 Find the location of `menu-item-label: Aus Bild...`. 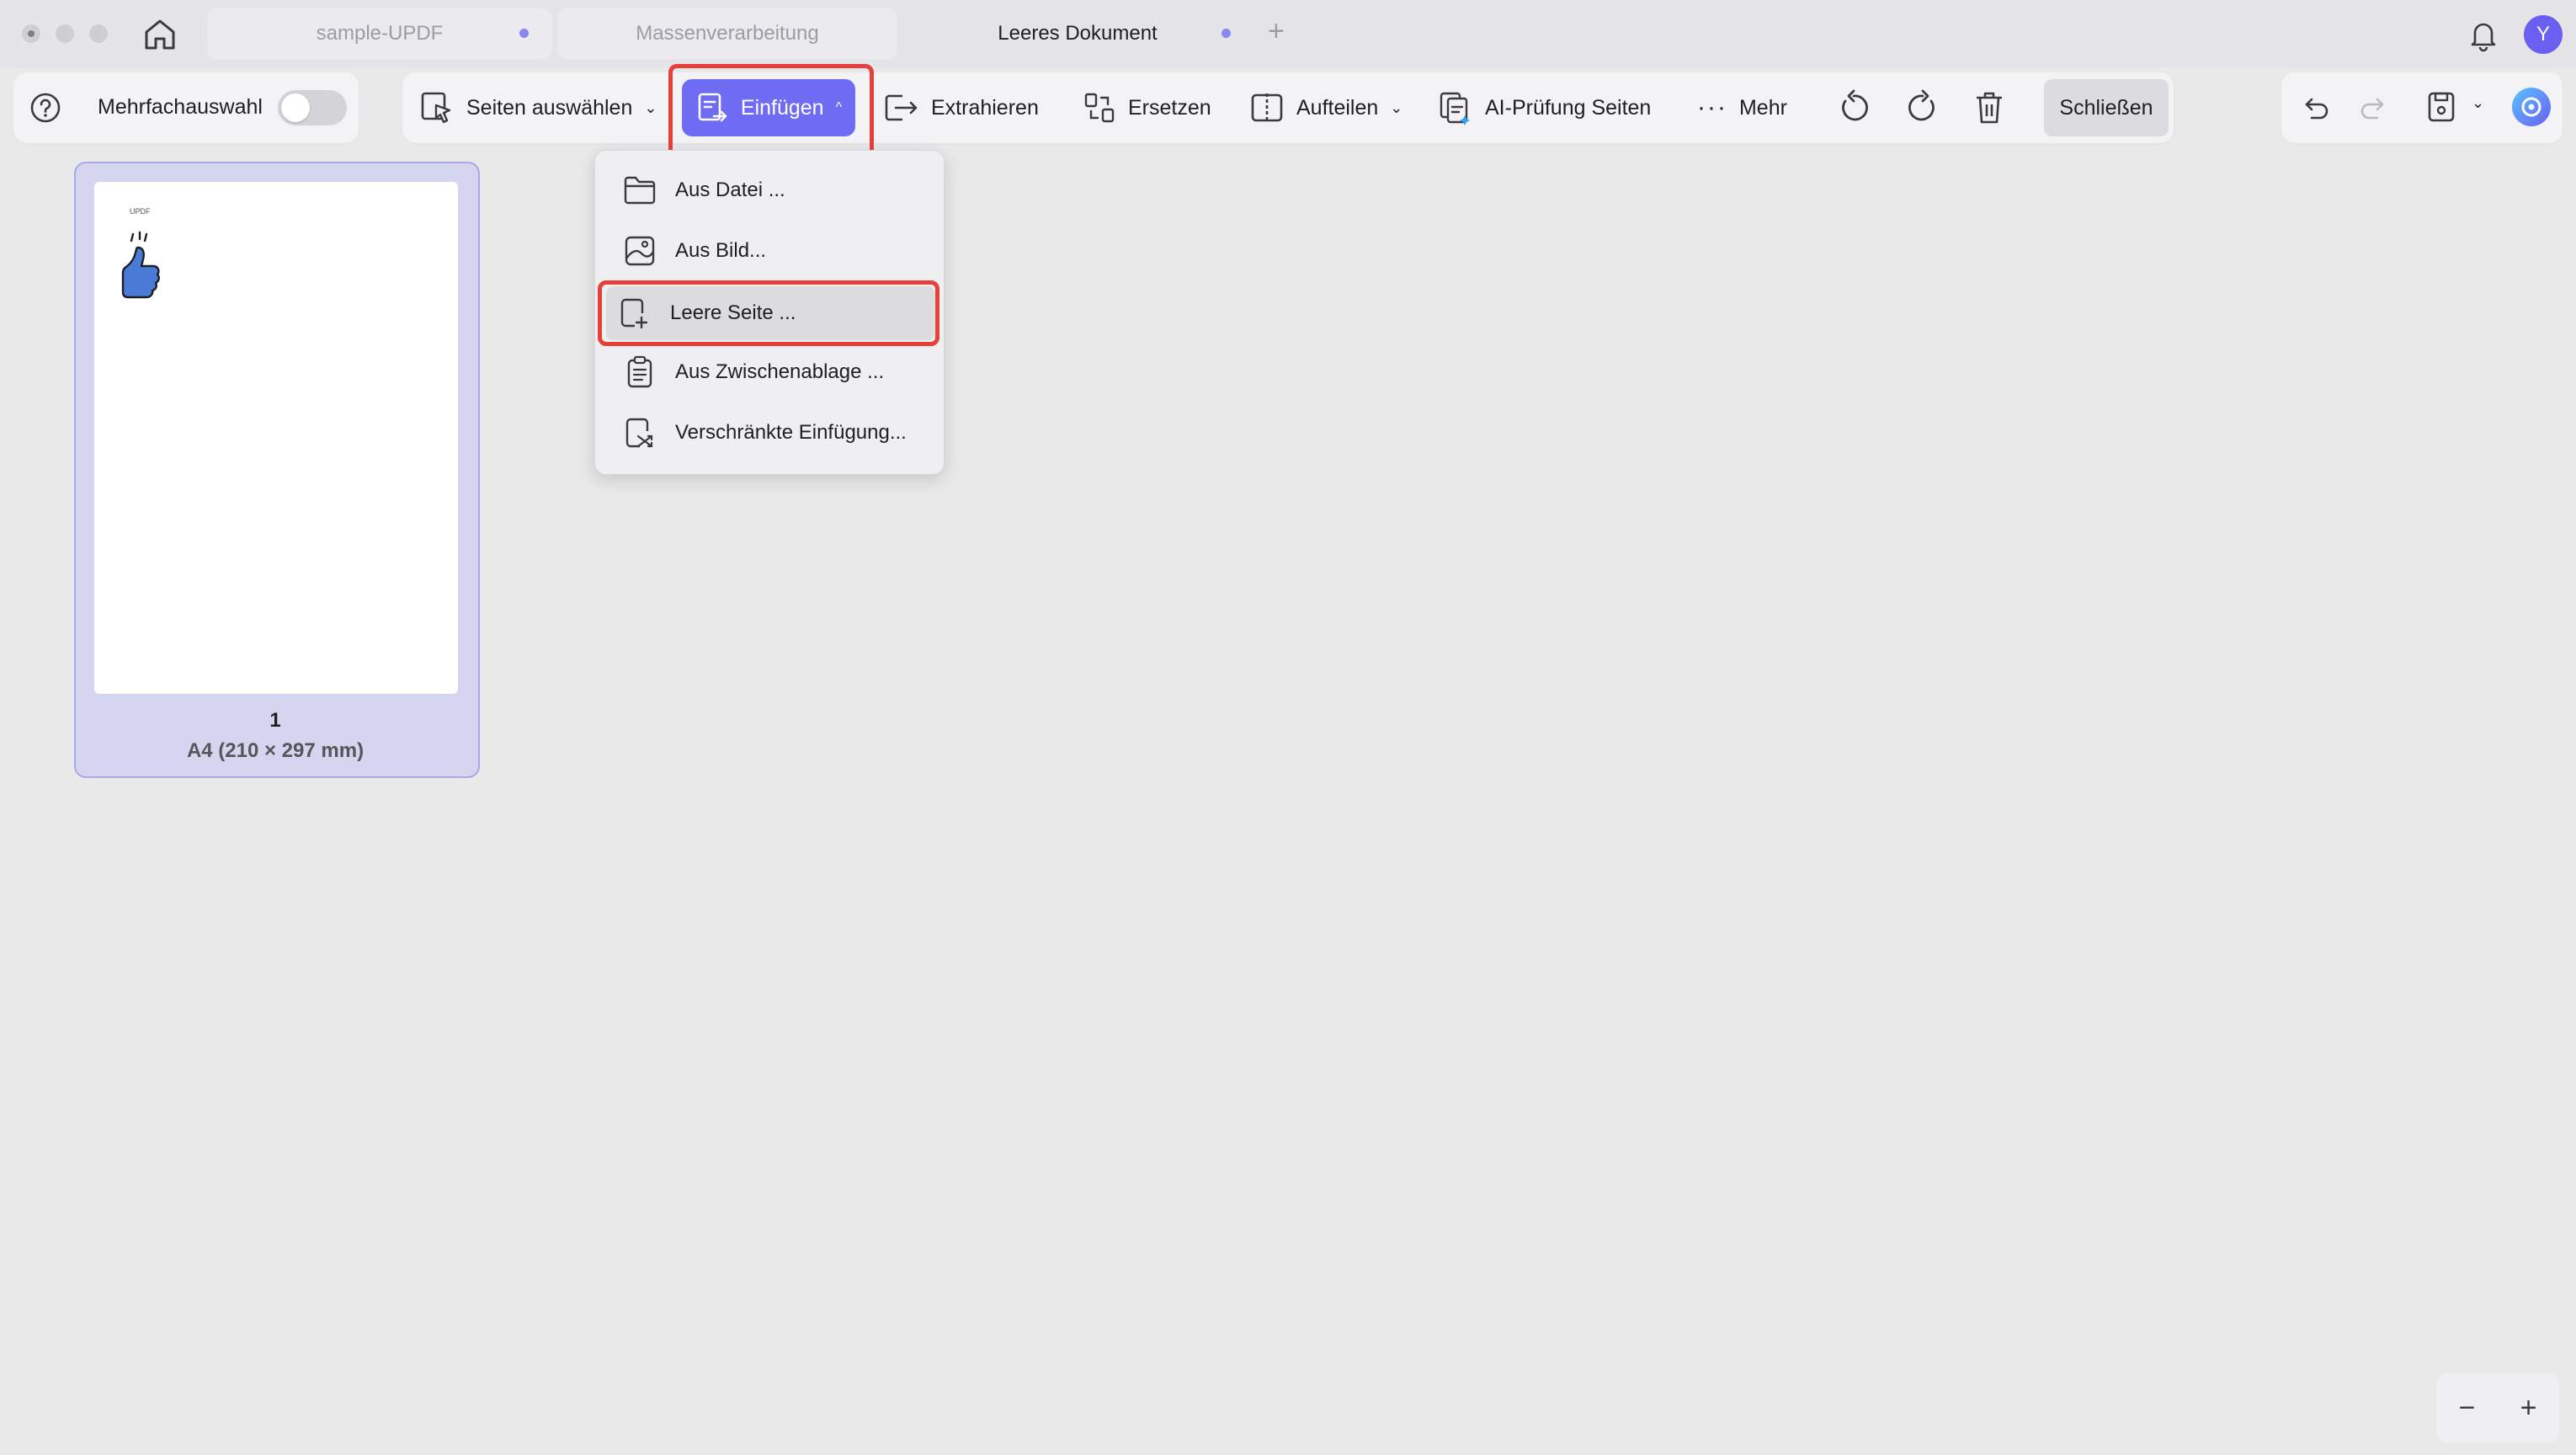

menu-item-label: Aus Bild... is located at coordinates (721, 250).